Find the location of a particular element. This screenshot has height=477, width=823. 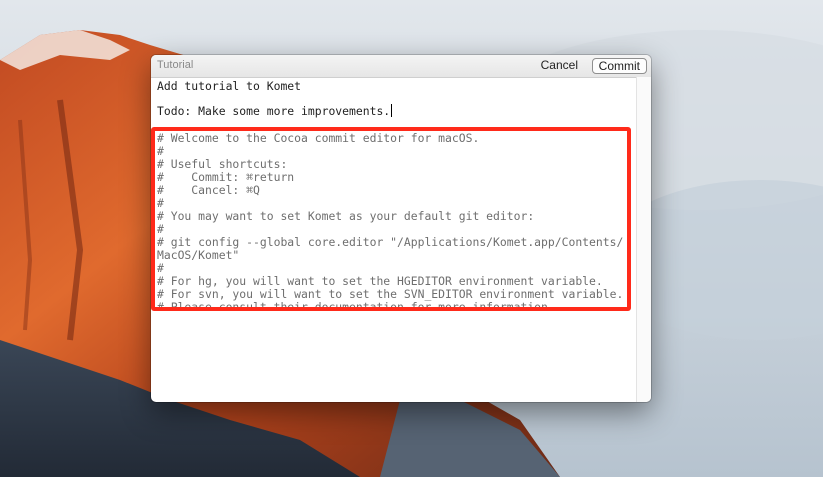

message-line: Add tutorial to Komet is located at coordinates (229, 86).